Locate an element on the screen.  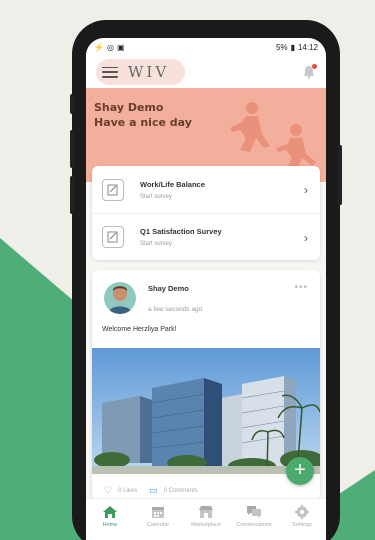
tab-label: Home is located at coordinates (110, 525).